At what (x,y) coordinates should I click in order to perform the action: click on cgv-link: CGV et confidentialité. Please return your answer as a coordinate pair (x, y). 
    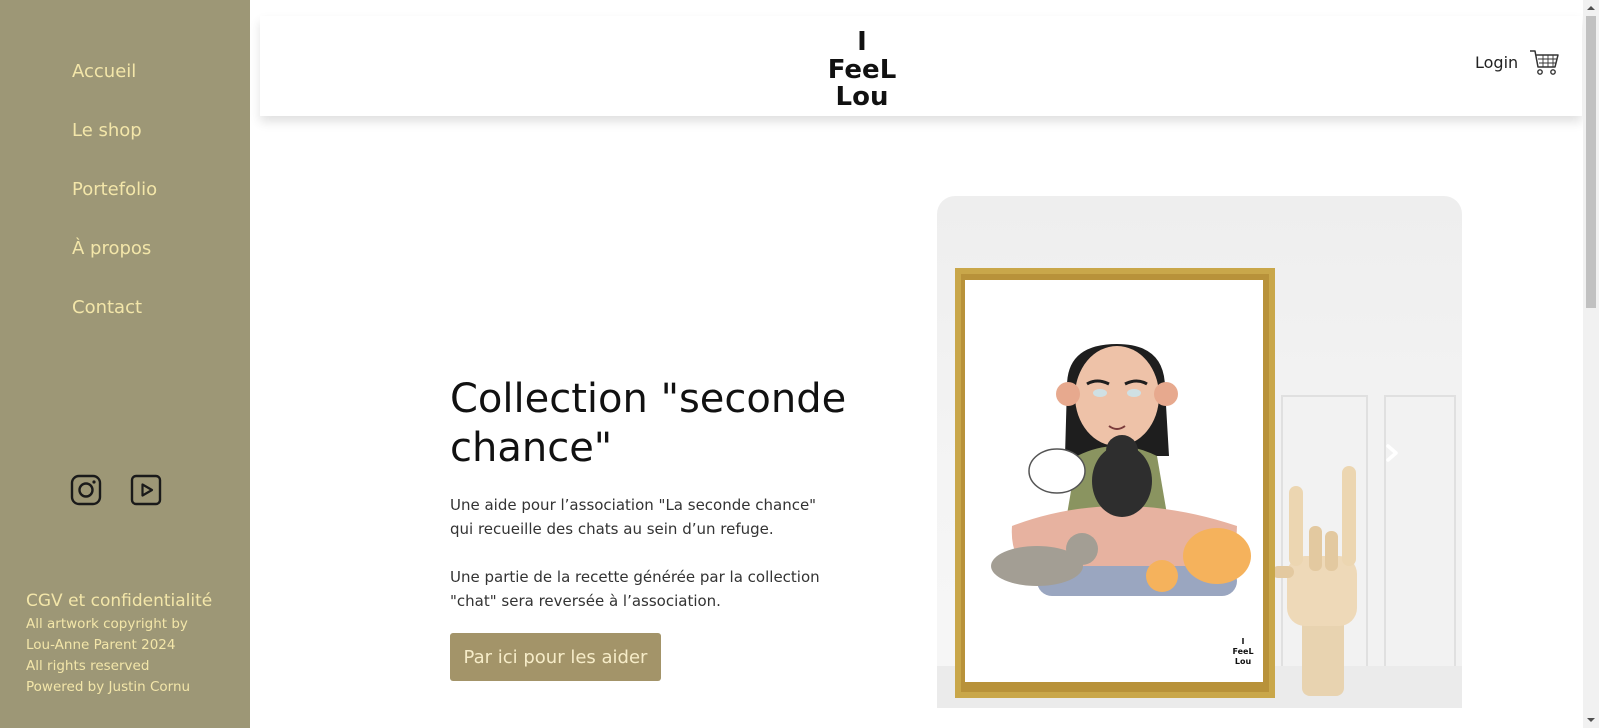
    Looking at the image, I should click on (119, 601).